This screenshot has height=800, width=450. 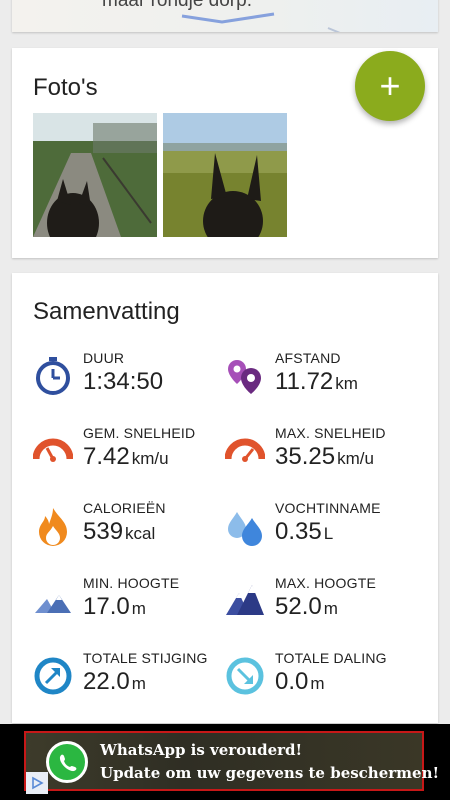 I want to click on stat-total-descent: TOTALE DALING 0.0 m, so click(x=320, y=680).